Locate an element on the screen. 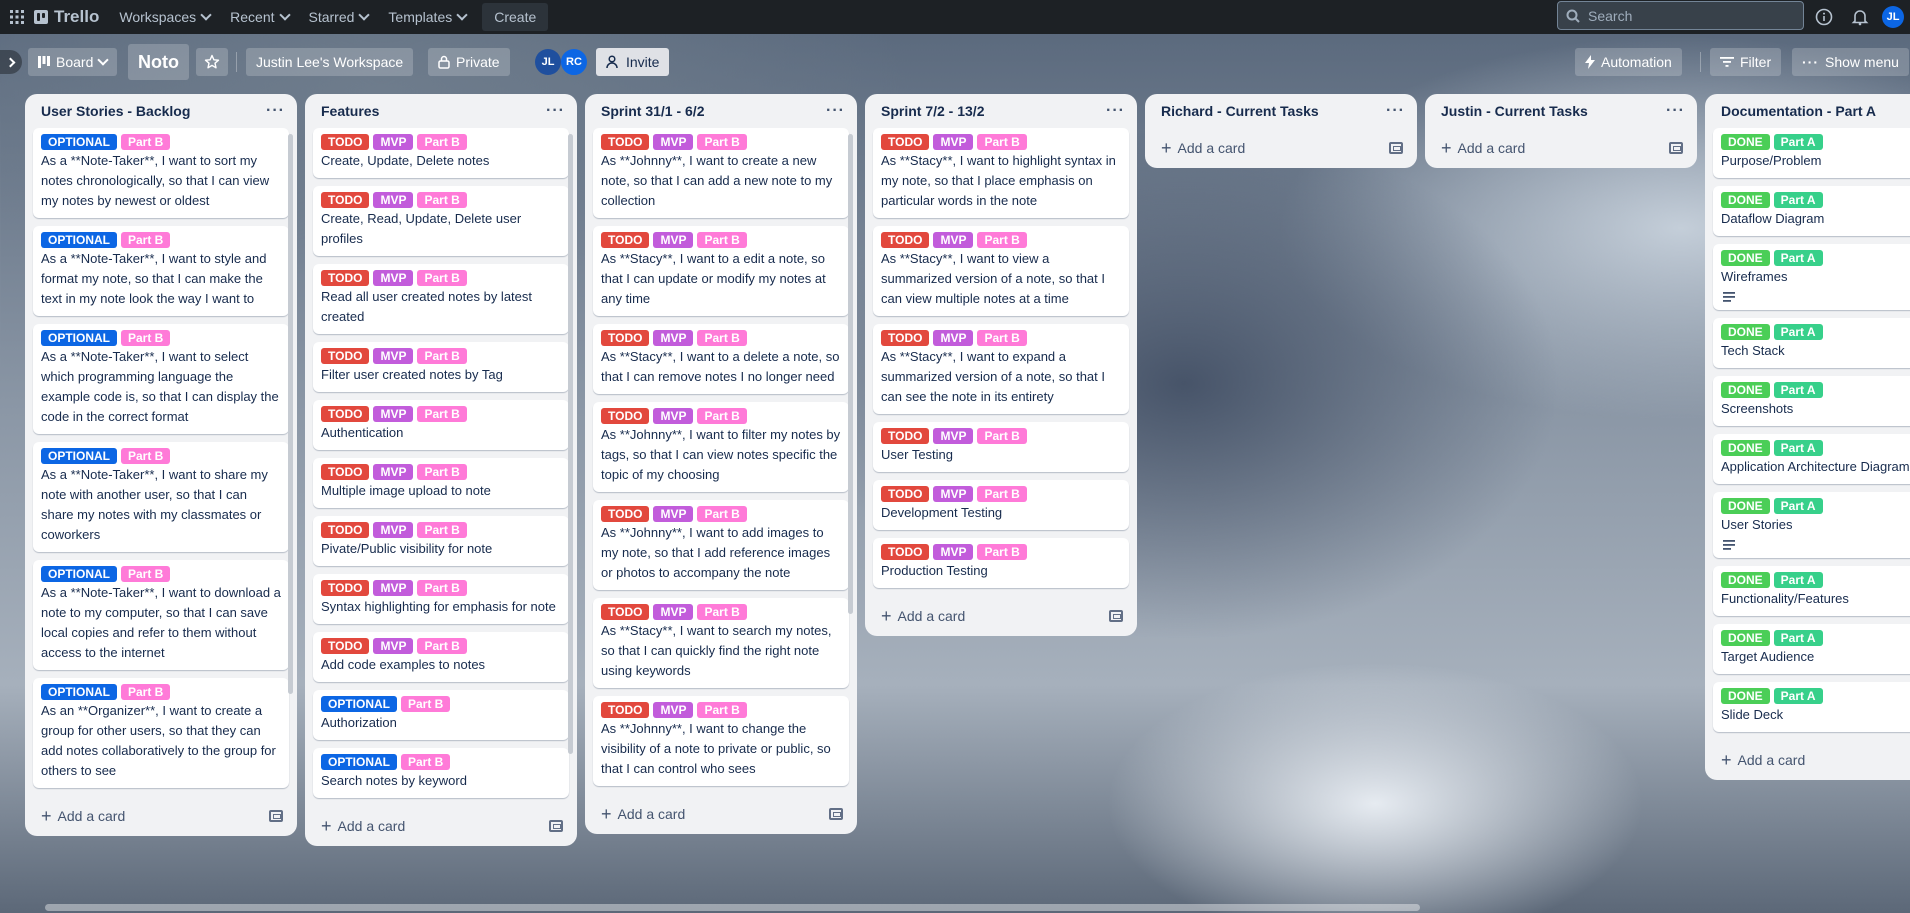 The height and width of the screenshot is (913, 1910). card: OPTIONAL Part B Authorization is located at coordinates (441, 715).